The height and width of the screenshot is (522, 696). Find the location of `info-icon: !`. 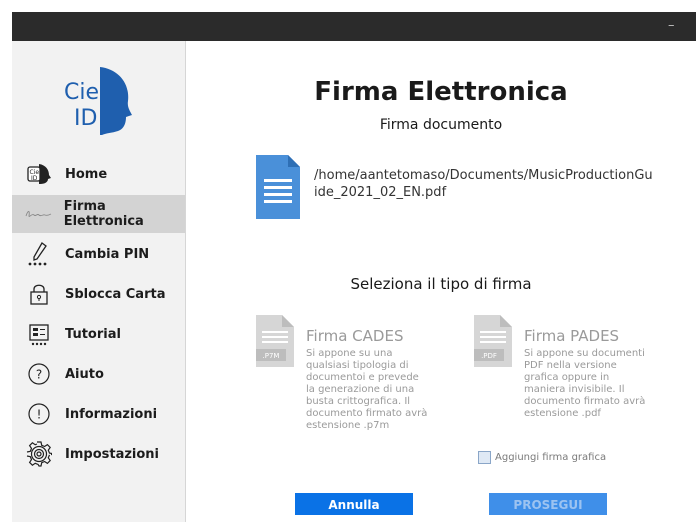

info-icon: ! is located at coordinates (39, 414).